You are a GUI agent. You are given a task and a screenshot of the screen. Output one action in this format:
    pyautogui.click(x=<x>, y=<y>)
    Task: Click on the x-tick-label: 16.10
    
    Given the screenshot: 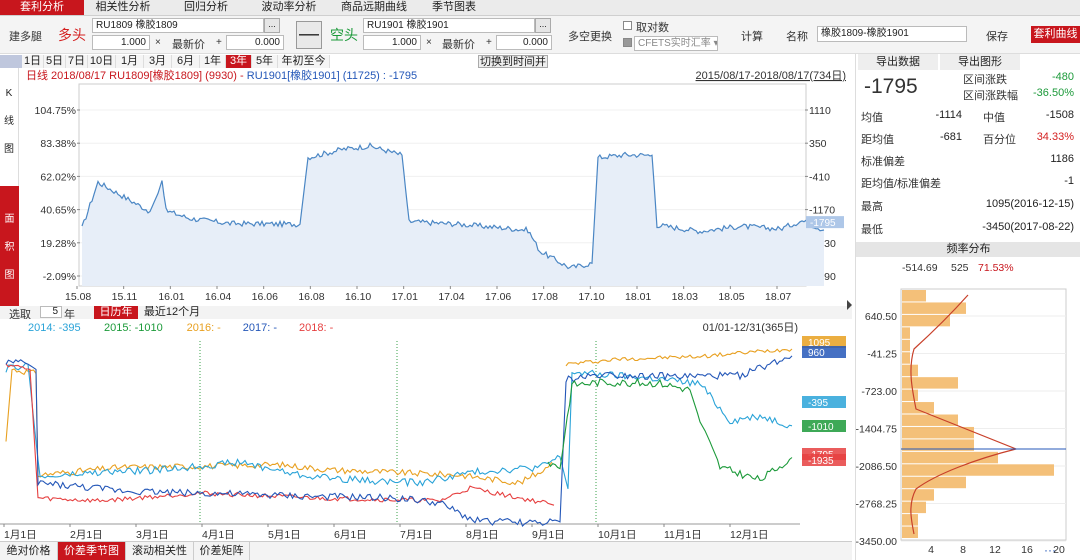 What is the action you would take?
    pyautogui.click(x=358, y=297)
    